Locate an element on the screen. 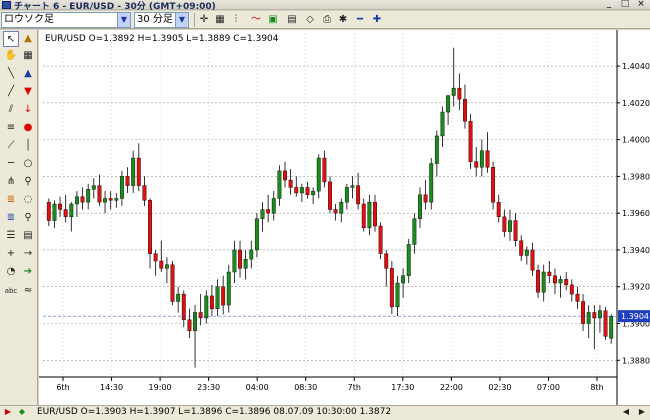  channel-icon: ⫽ is located at coordinates (11, 110).